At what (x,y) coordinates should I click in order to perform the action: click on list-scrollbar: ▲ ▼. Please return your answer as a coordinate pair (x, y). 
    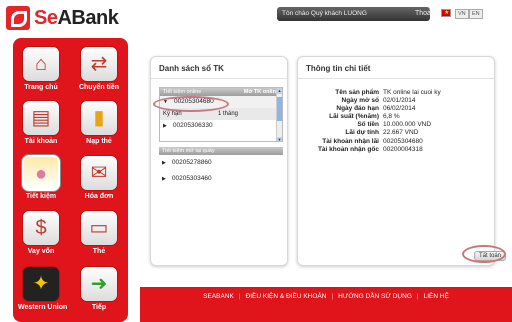
    Looking at the image, I should click on (279, 114).